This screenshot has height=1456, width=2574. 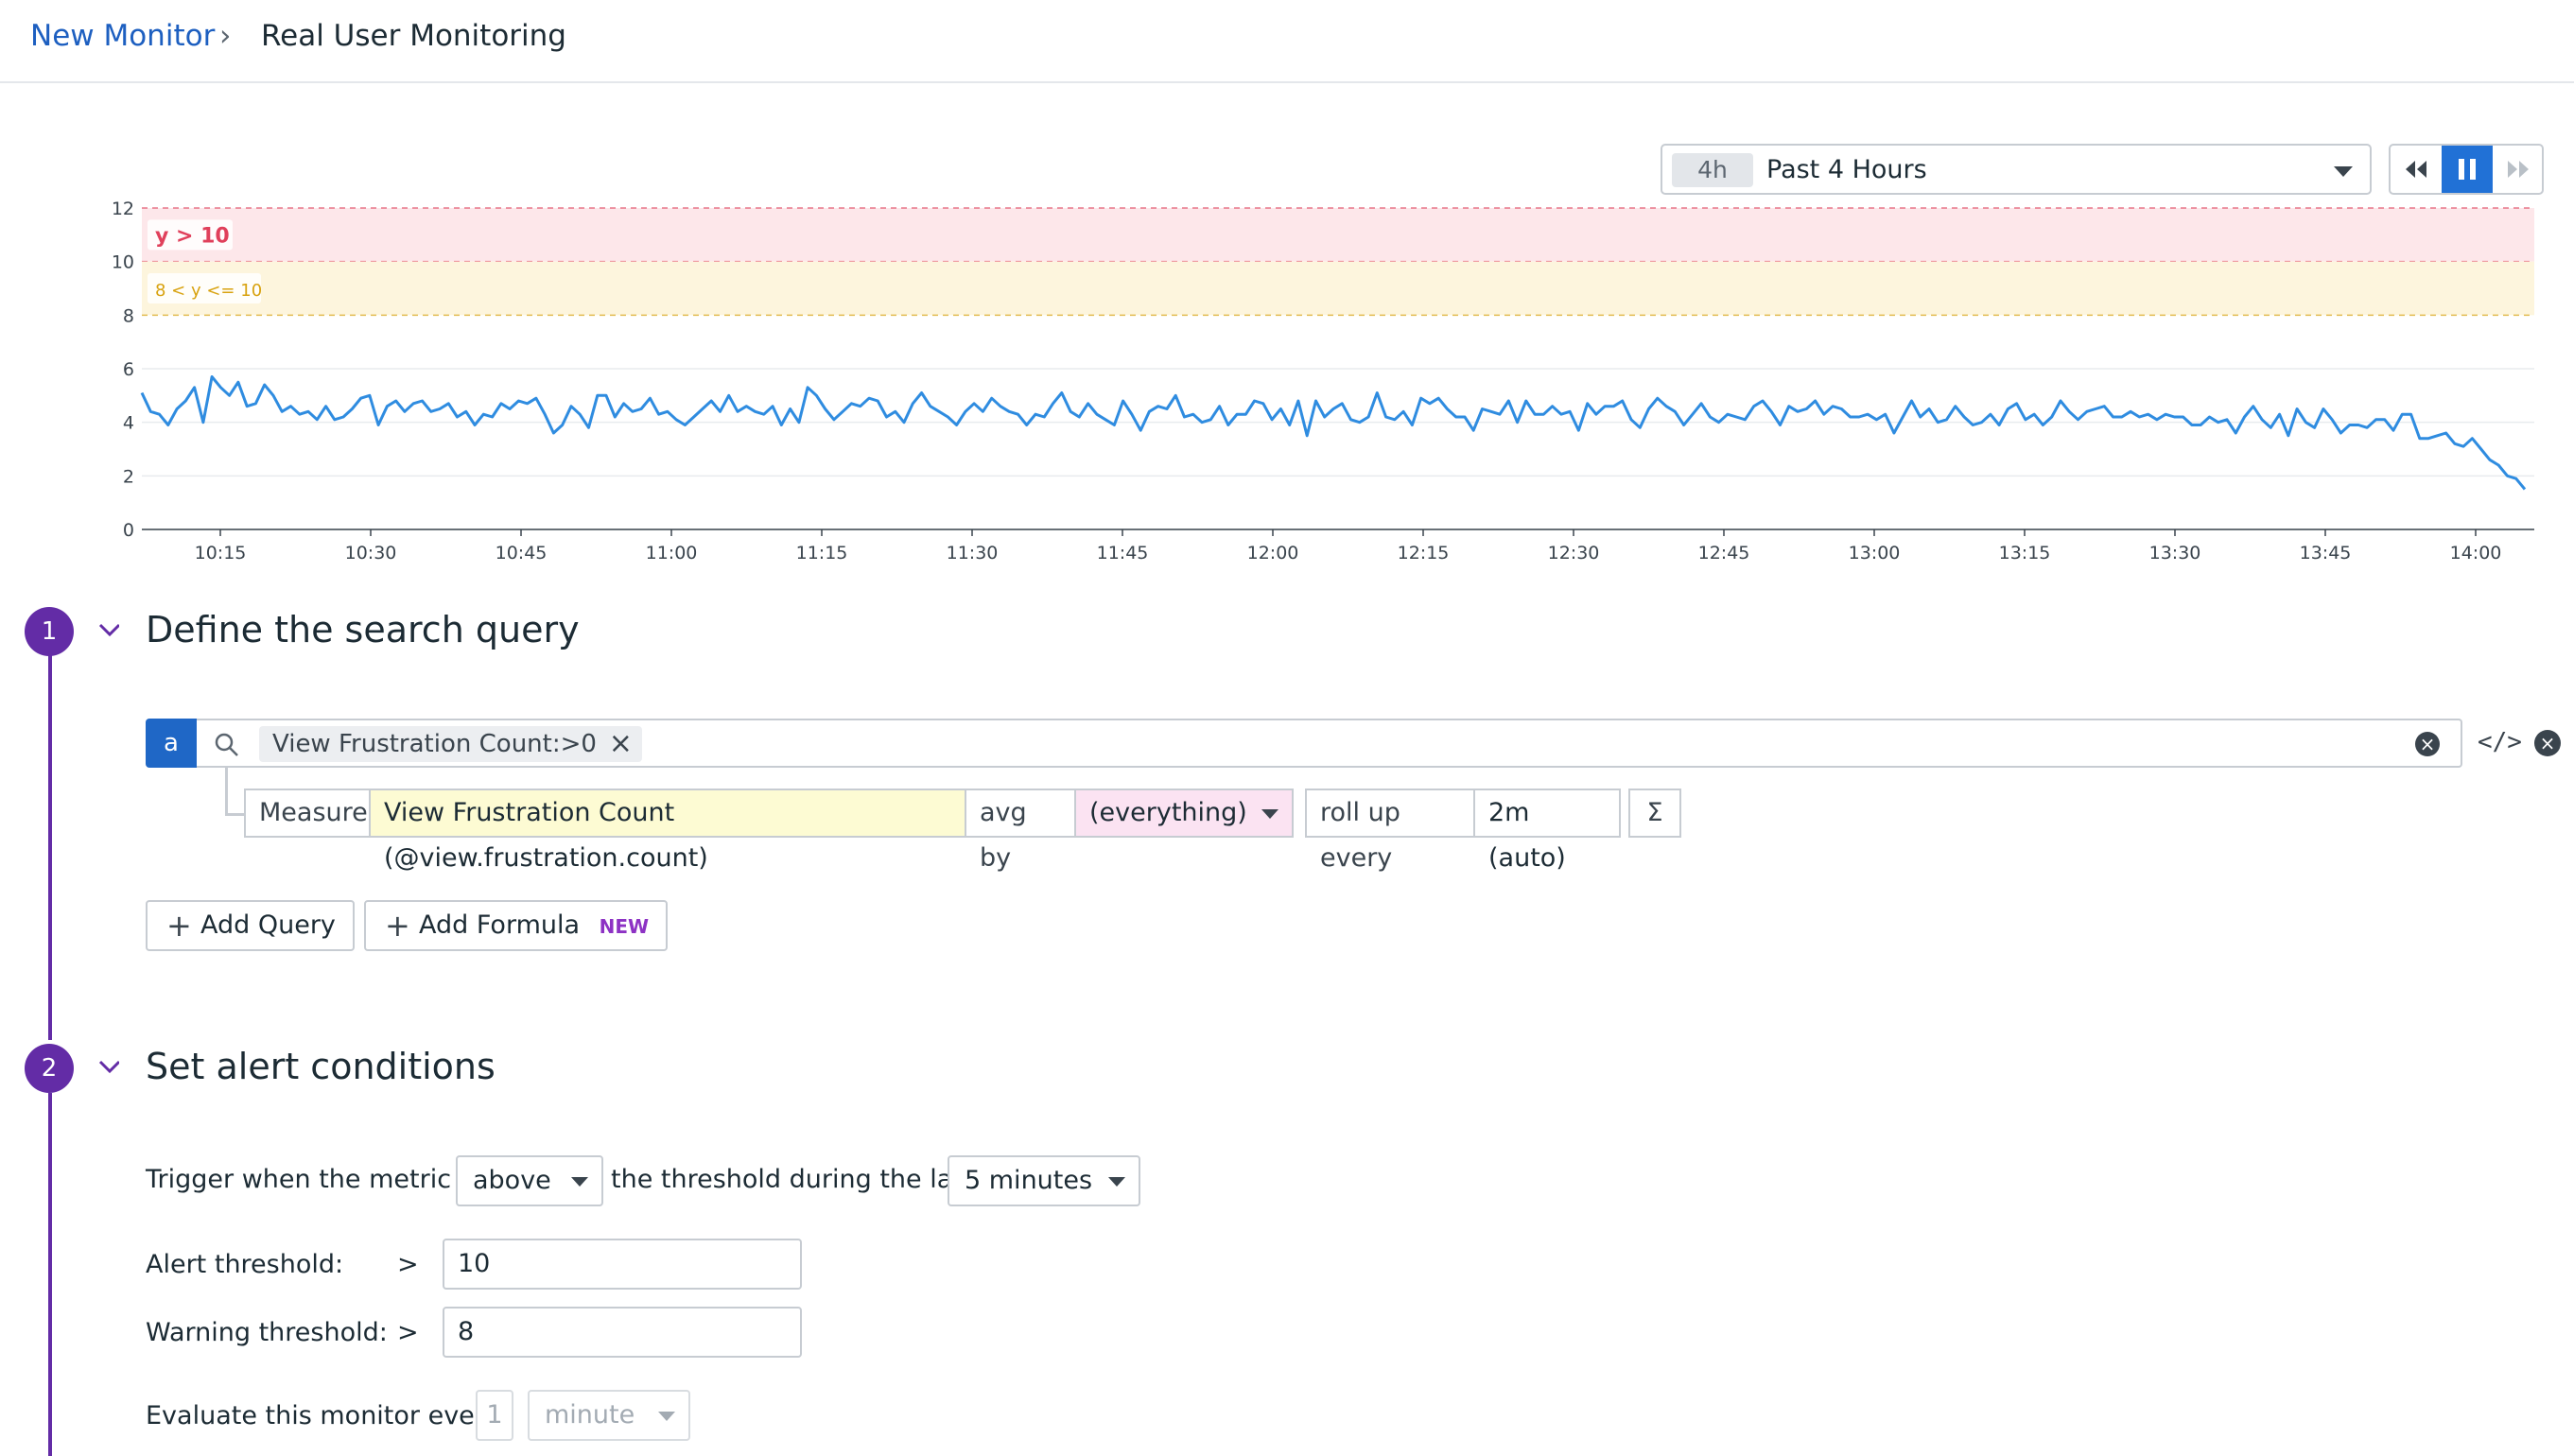 I want to click on evaluate-unit-value: minute, so click(x=590, y=1415).